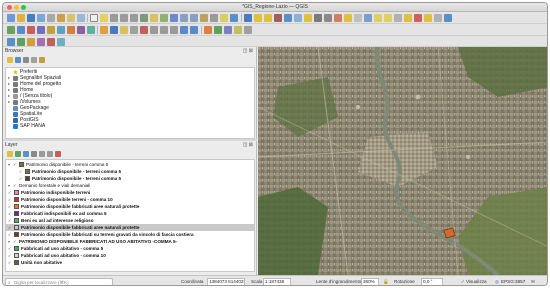  Describe the element at coordinates (130, 262) in the screenshot. I see `layer-row: ✓ Unità non abitative` at that location.